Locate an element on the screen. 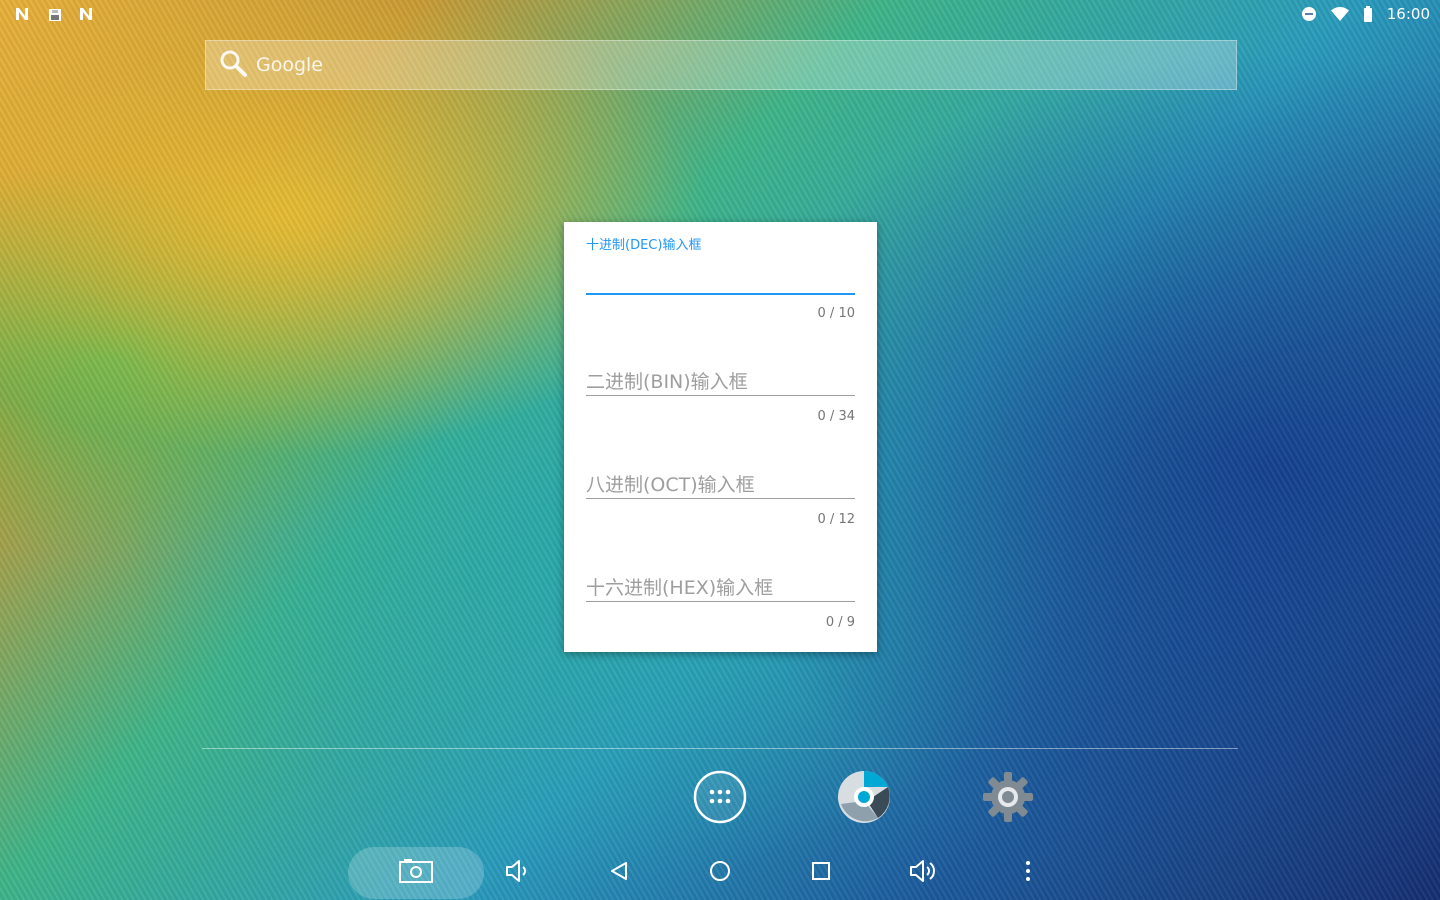 The width and height of the screenshot is (1440, 900). more-options-button is located at coordinates (1028, 872).